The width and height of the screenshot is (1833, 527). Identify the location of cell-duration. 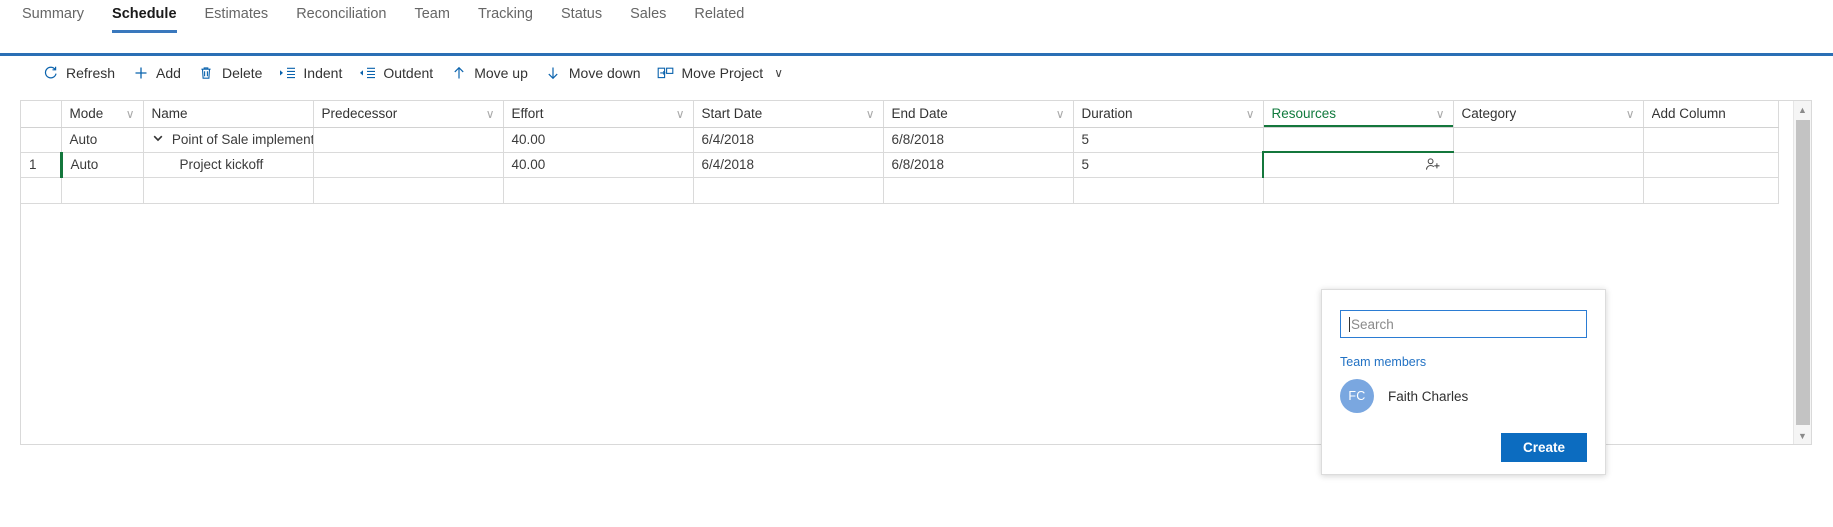
(1168, 190).